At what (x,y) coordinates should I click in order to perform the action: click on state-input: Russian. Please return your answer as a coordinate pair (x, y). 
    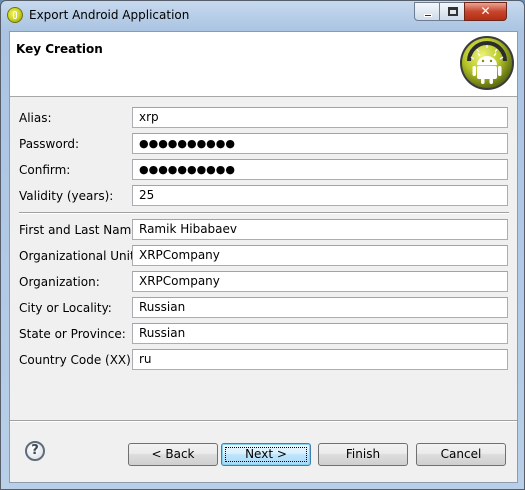
    Looking at the image, I should click on (320, 333).